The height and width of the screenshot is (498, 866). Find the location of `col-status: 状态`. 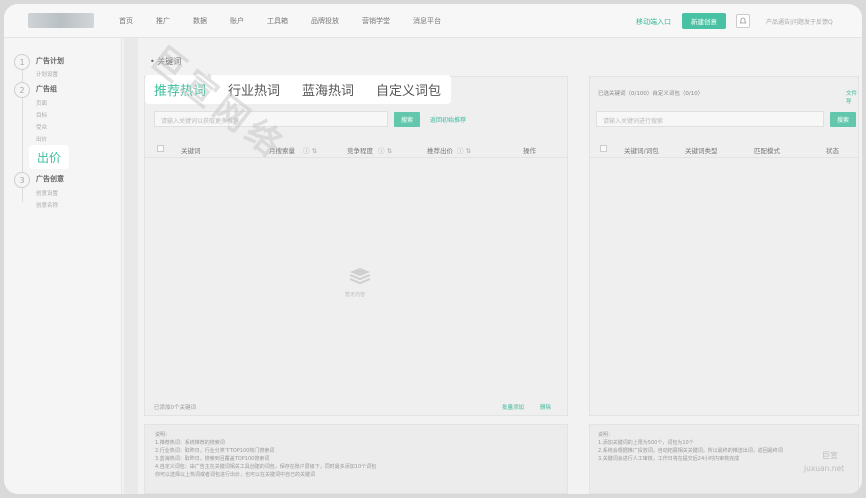

col-status: 状态 is located at coordinates (832, 151).